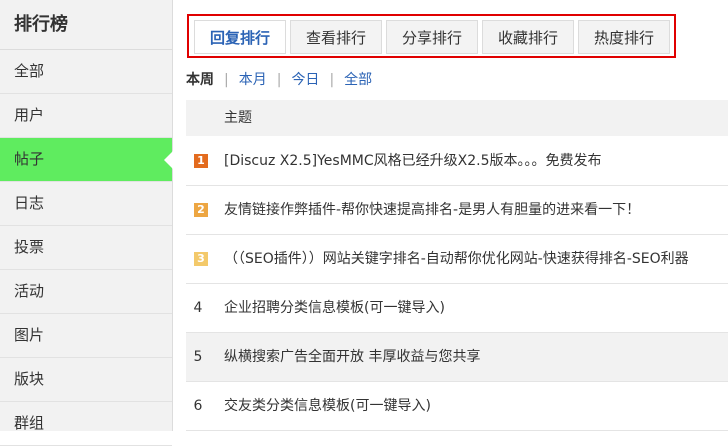 The width and height of the screenshot is (728, 446). I want to click on table-row: 1 [Discuz X2.5]YesMMC风格已经升级X2.5版本。。。免费发布, so click(457, 161).